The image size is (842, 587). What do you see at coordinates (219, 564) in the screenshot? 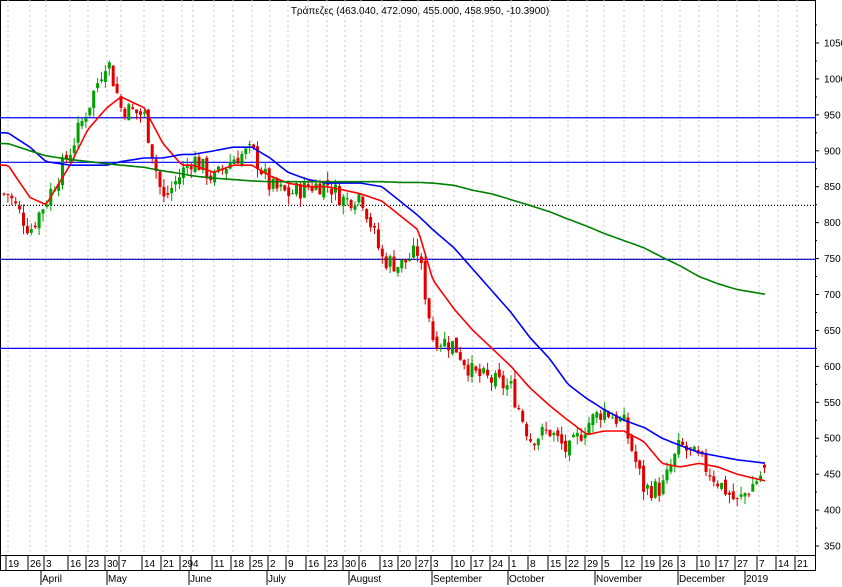
I see `x-tick-label: 11` at bounding box center [219, 564].